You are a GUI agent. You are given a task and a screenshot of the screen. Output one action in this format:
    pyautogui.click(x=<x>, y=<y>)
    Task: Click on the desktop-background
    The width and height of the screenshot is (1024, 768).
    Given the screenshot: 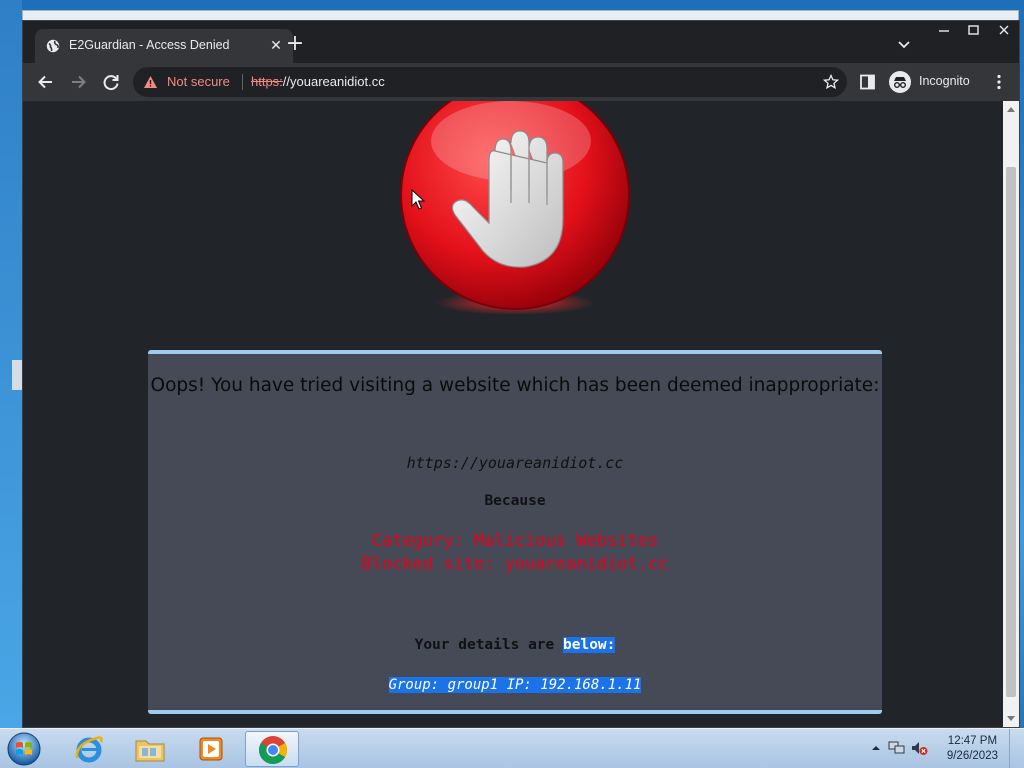 What is the action you would take?
    pyautogui.click(x=11, y=364)
    